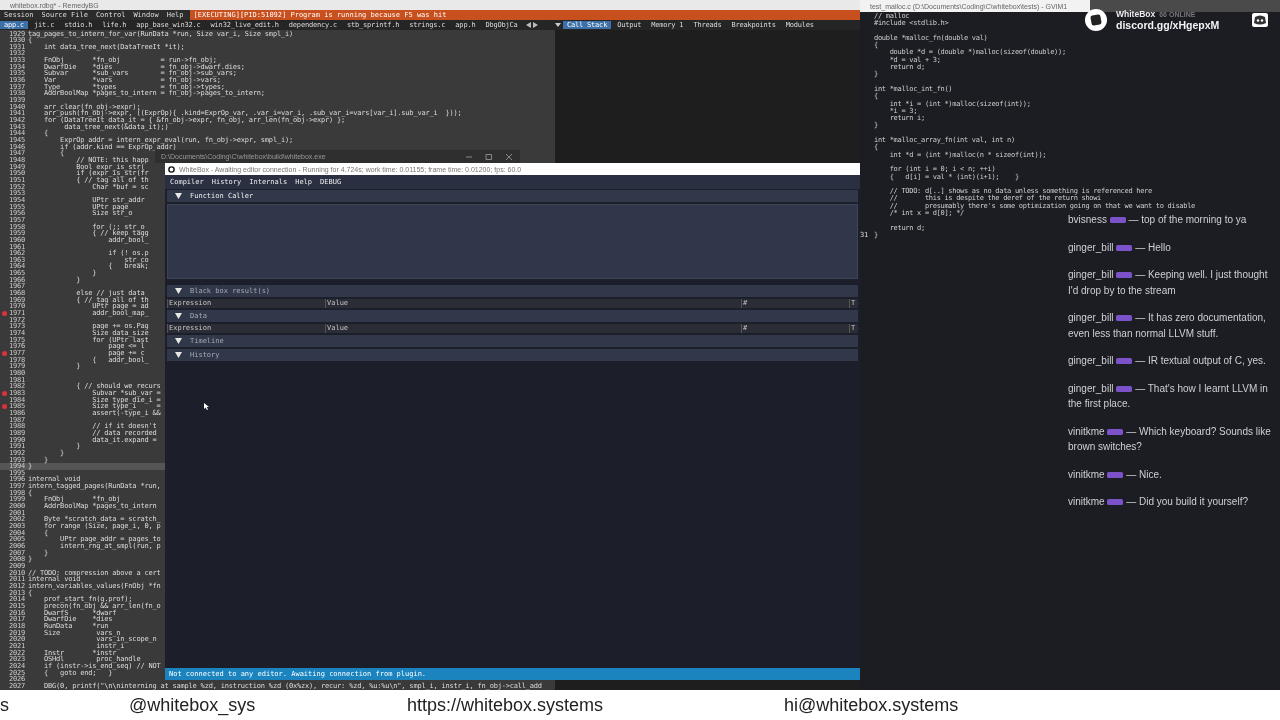 The image size is (1280, 720). What do you see at coordinates (1260, 20) in the screenshot?
I see `discord-icon` at bounding box center [1260, 20].